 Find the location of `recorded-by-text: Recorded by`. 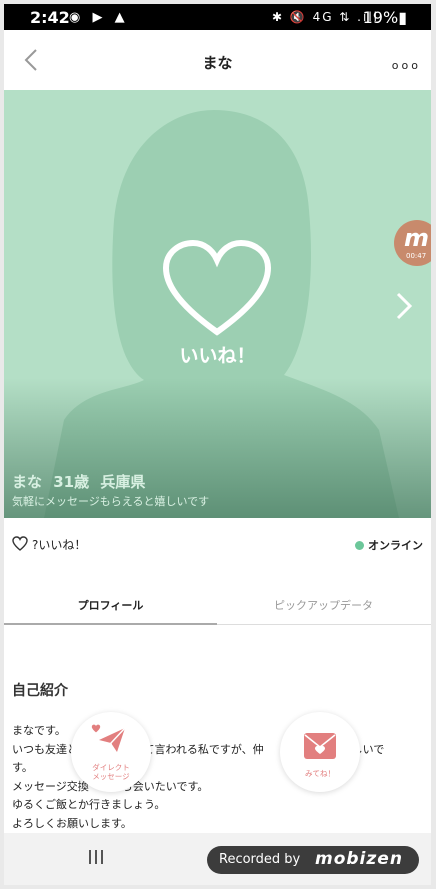

recorded-by-text: Recorded by is located at coordinates (260, 859).